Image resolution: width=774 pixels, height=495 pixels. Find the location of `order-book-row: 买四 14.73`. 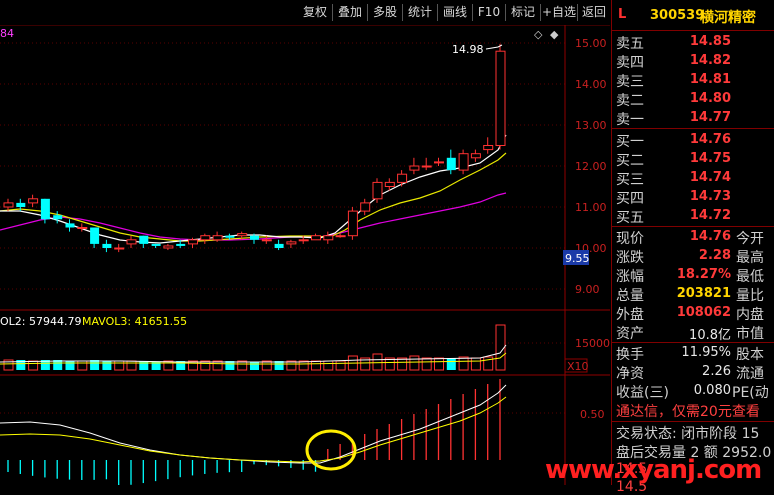

order-book-row: 买四 14.73 is located at coordinates (693, 197).